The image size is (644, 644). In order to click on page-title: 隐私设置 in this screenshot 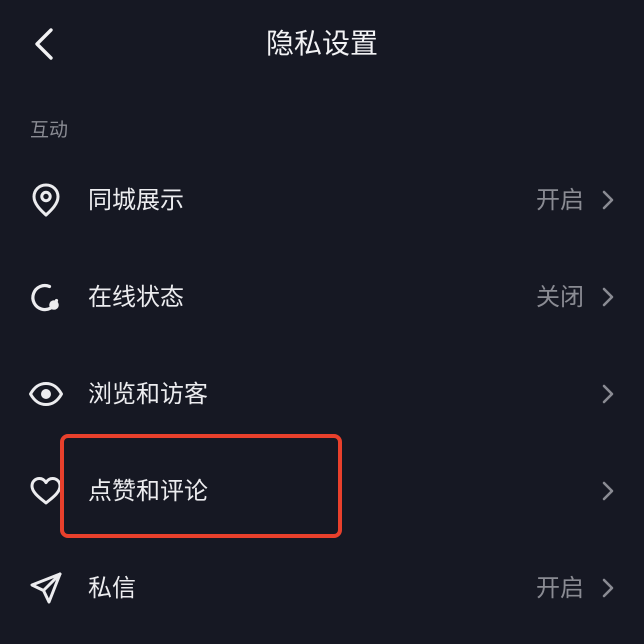, I will do `click(321, 43)`.